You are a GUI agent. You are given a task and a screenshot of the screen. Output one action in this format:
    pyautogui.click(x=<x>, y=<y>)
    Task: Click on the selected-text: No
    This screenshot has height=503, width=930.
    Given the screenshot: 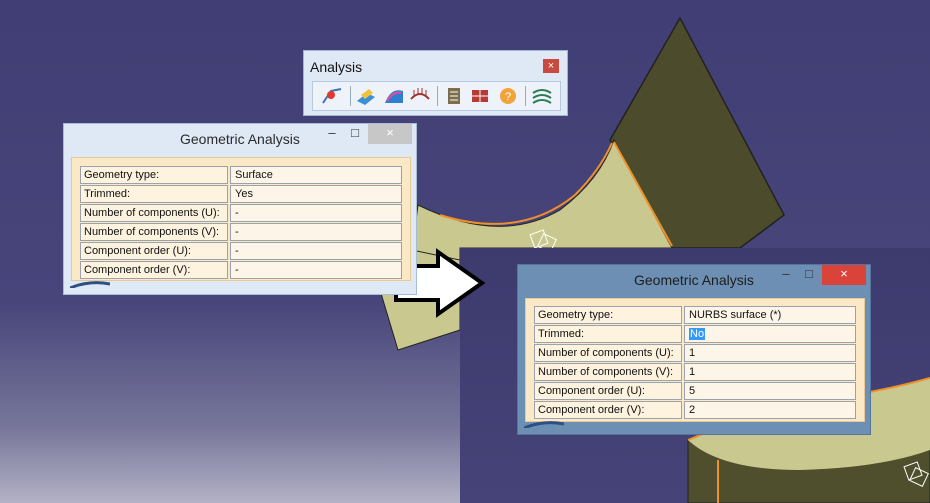 What is the action you would take?
    pyautogui.click(x=697, y=334)
    